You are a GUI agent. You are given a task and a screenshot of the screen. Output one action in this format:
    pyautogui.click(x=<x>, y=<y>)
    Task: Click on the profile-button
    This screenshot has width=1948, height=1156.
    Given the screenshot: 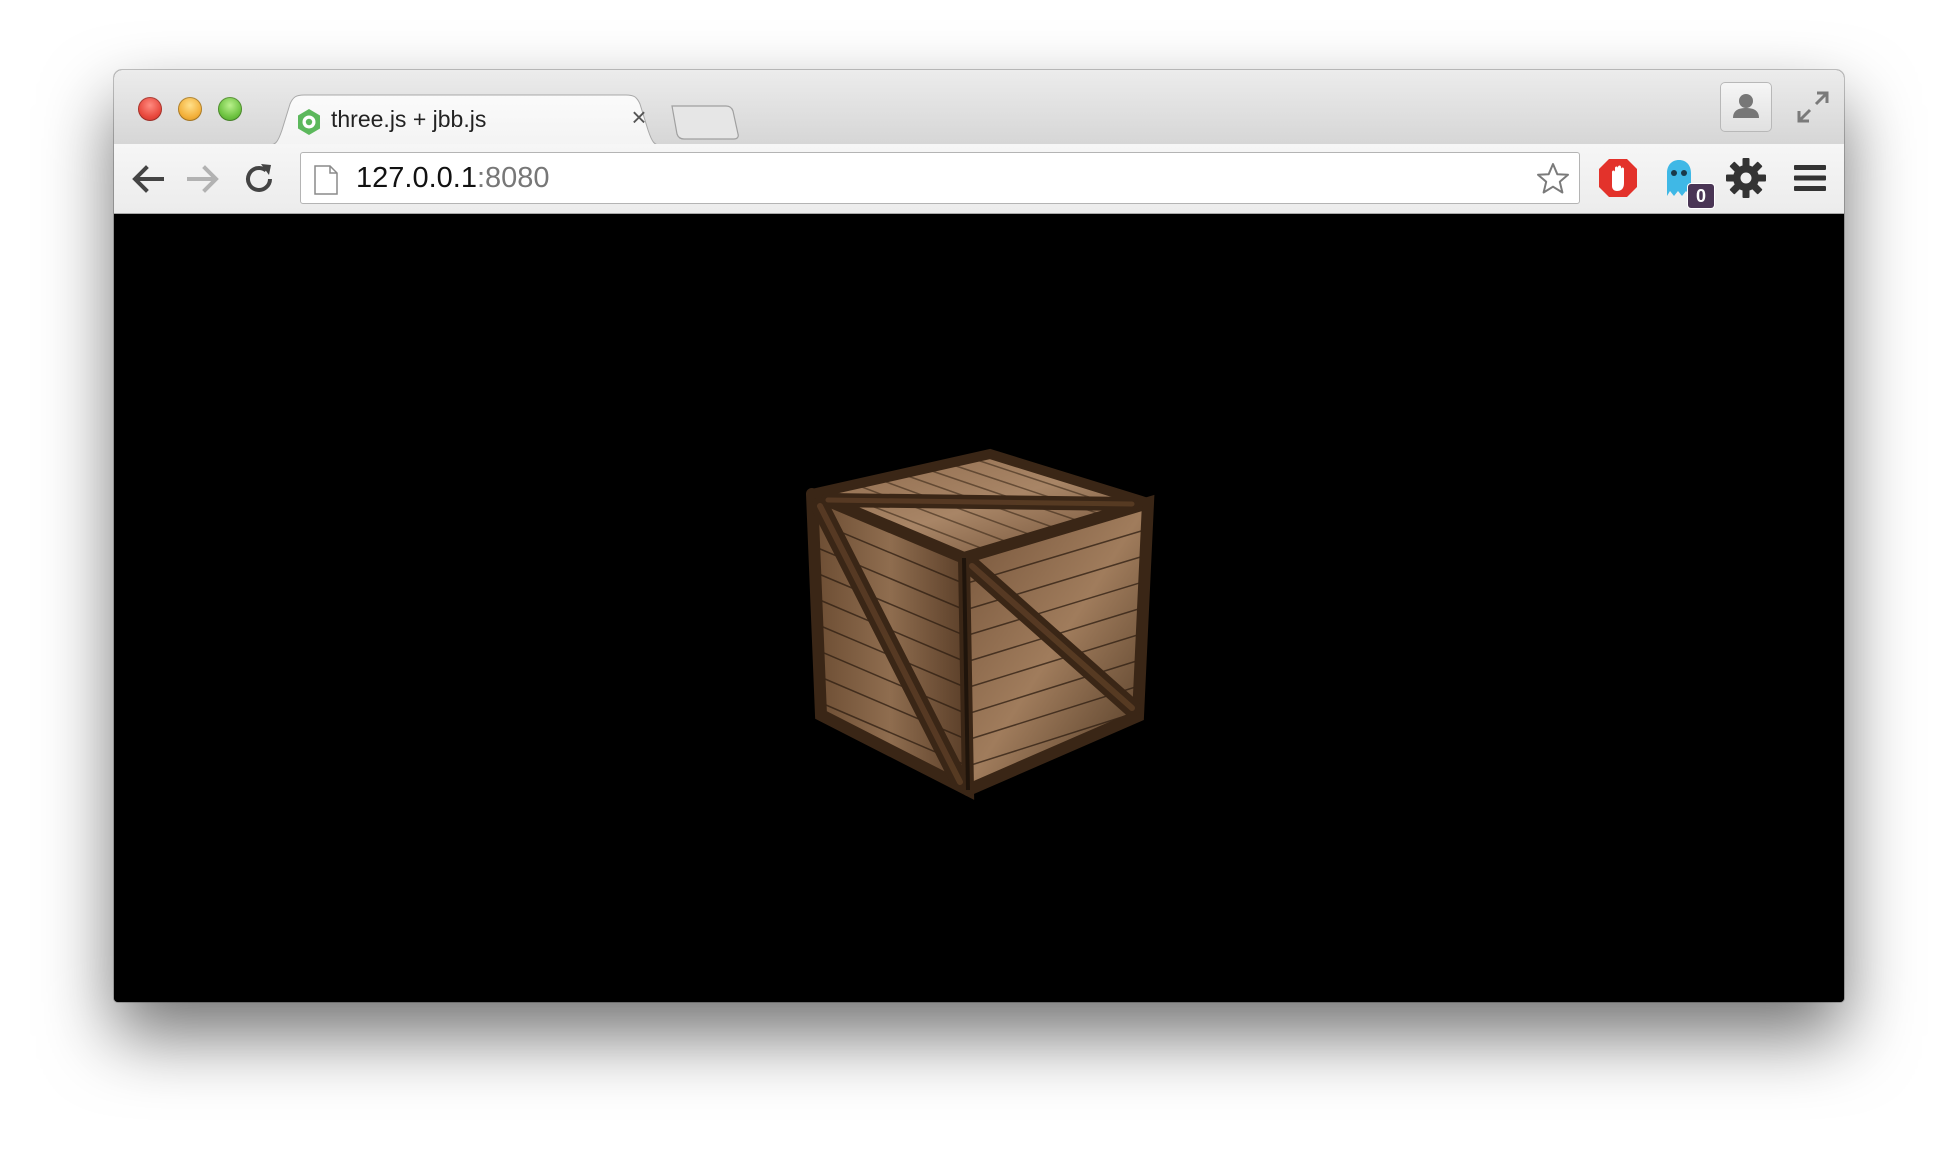 What is the action you would take?
    pyautogui.click(x=1746, y=107)
    